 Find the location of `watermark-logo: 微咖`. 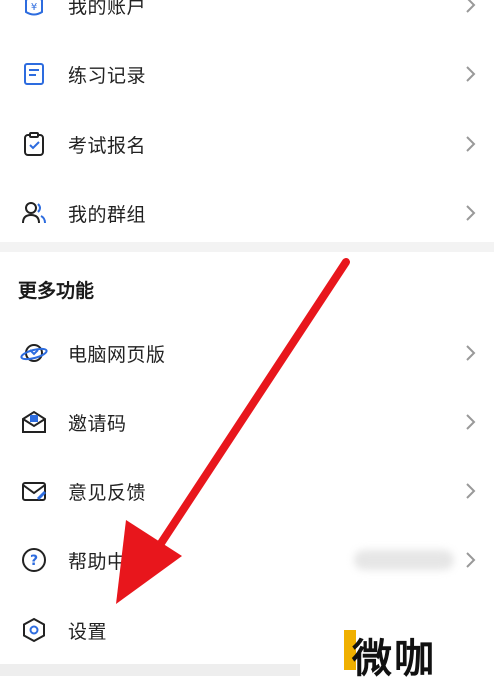

watermark-logo: 微咖 is located at coordinates (419, 654).